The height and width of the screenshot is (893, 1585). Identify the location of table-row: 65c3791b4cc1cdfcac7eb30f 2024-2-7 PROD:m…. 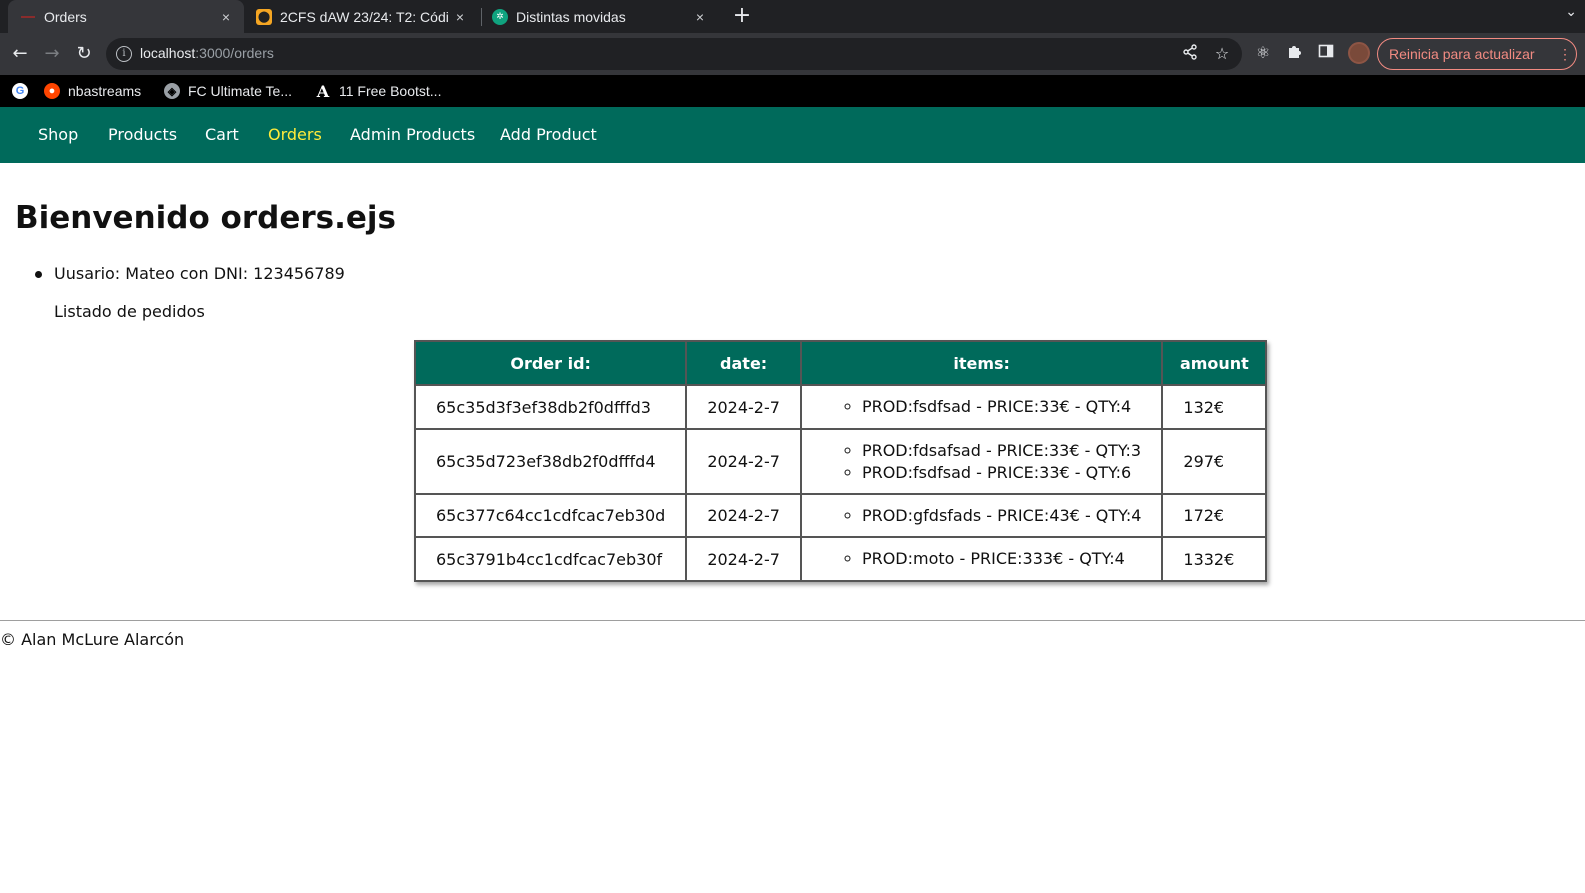
(840, 559).